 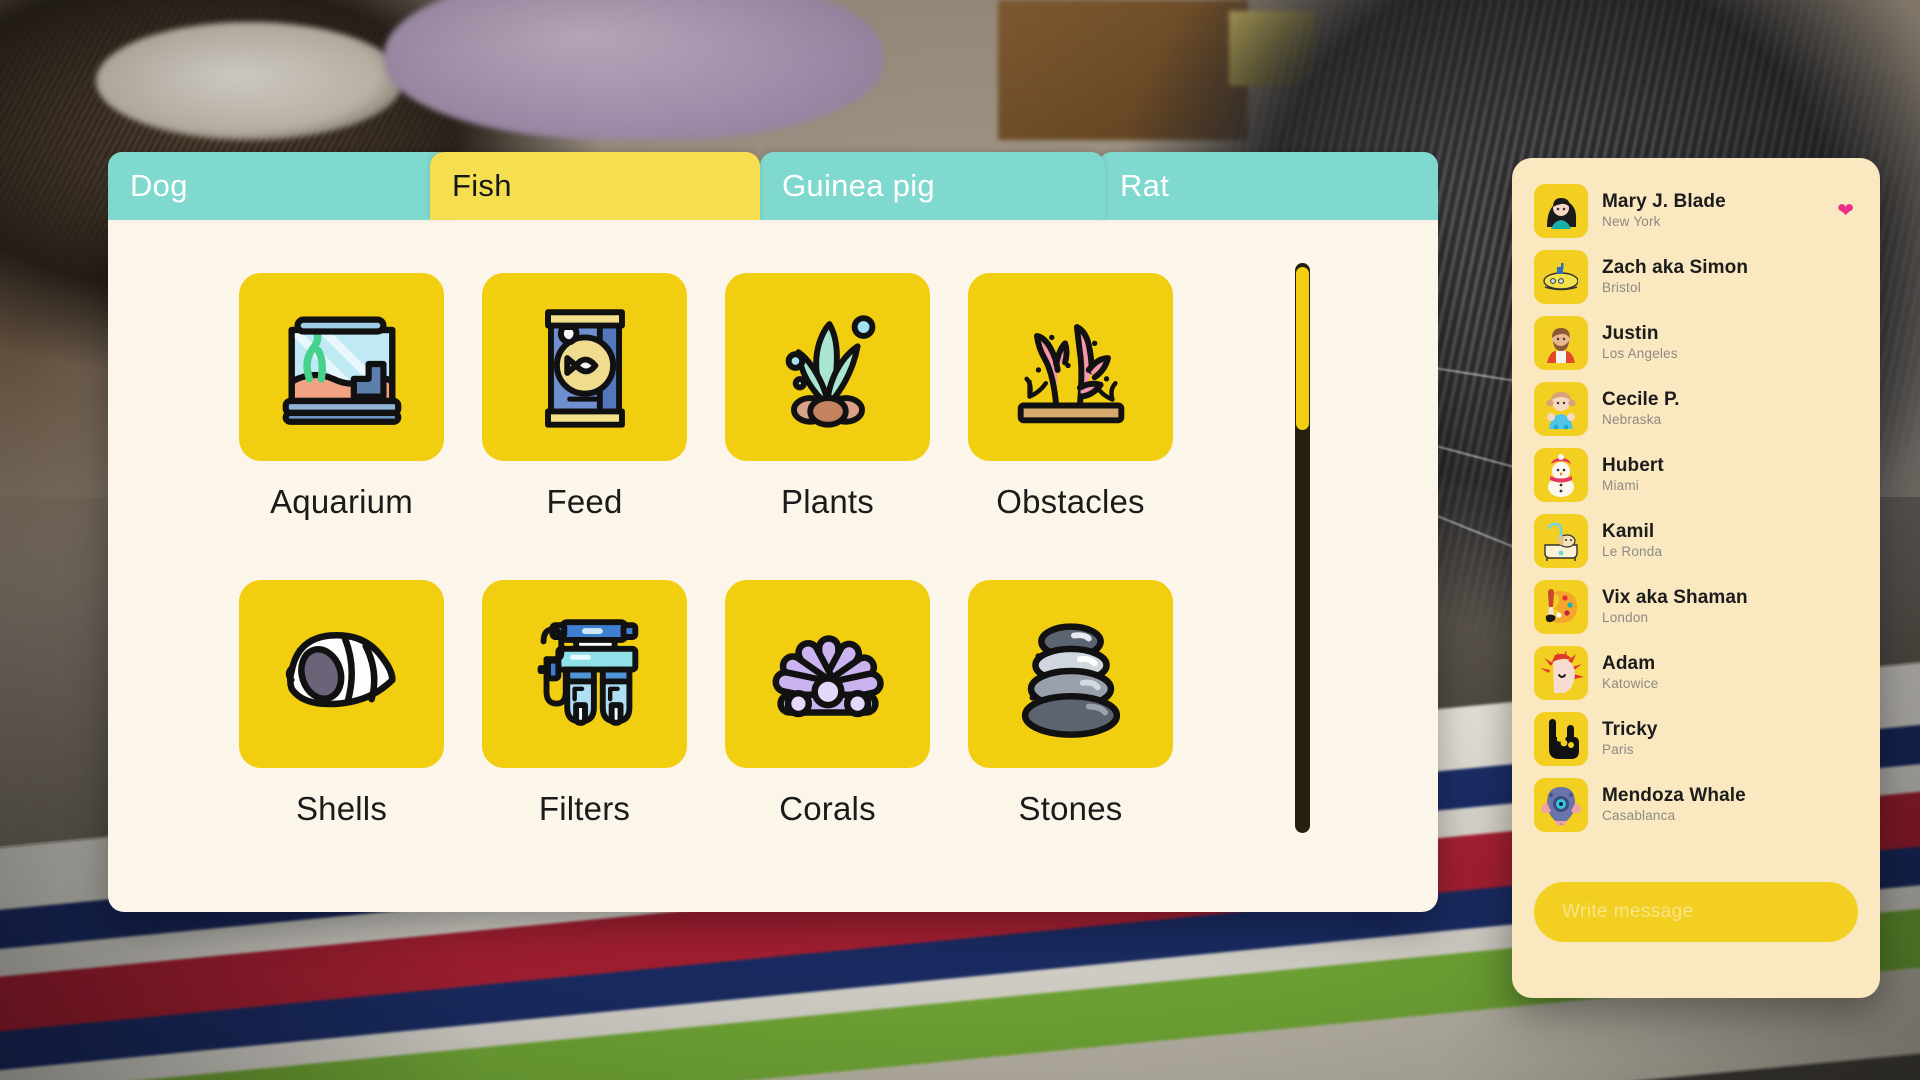 What do you see at coordinates (1561, 345) in the screenshot?
I see `bearded-man-avatar-icon` at bounding box center [1561, 345].